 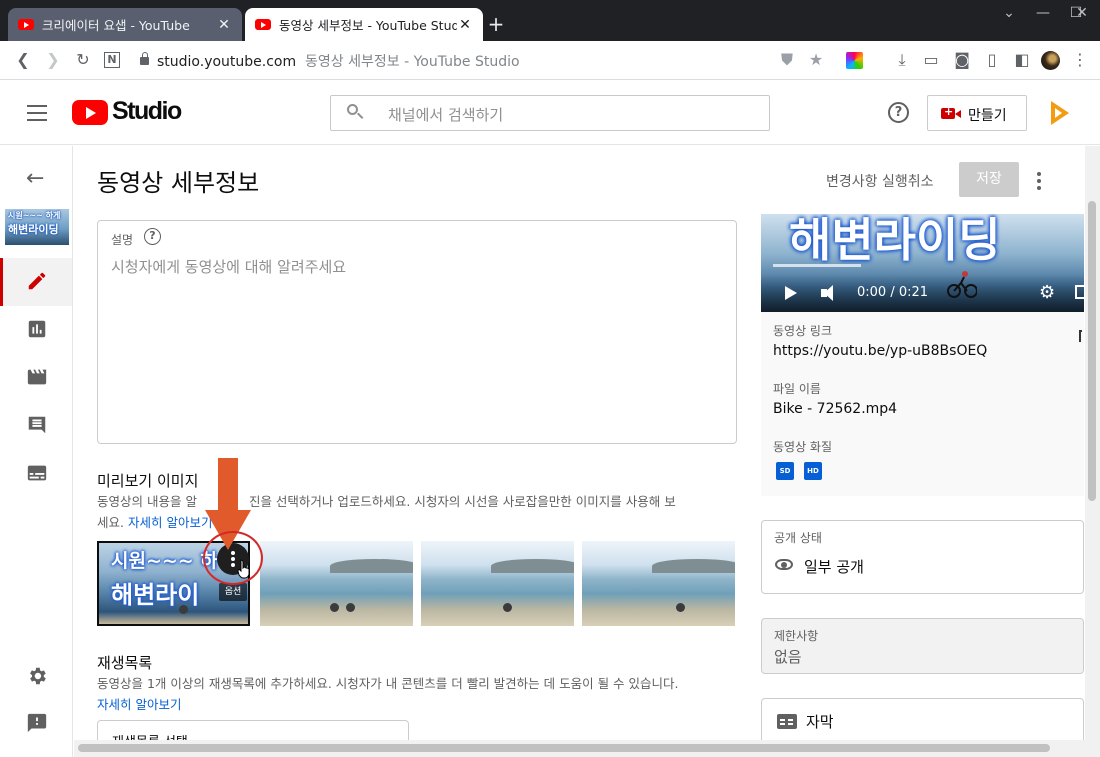 I want to click on reload-icon: ↻, so click(x=83, y=60).